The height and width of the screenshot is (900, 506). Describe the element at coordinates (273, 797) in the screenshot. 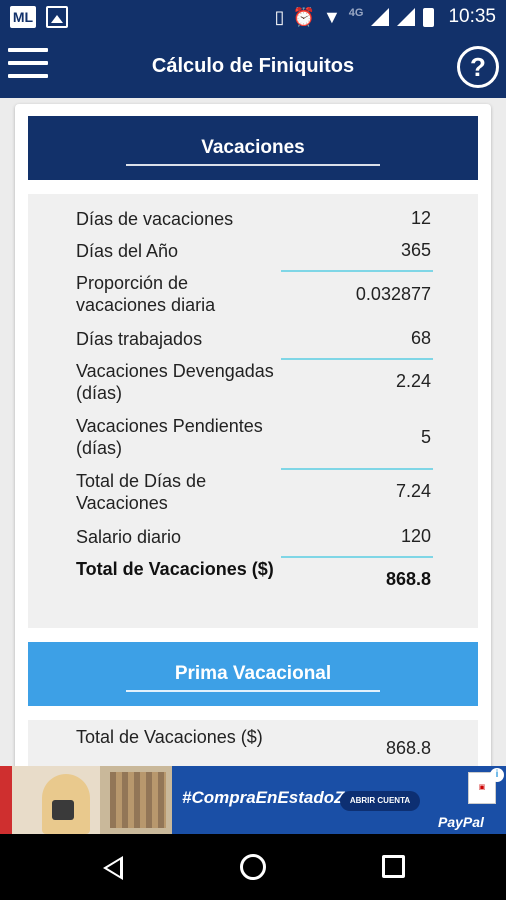

I see `ad-hashtag: #CompraEnEstadoZen` at that location.